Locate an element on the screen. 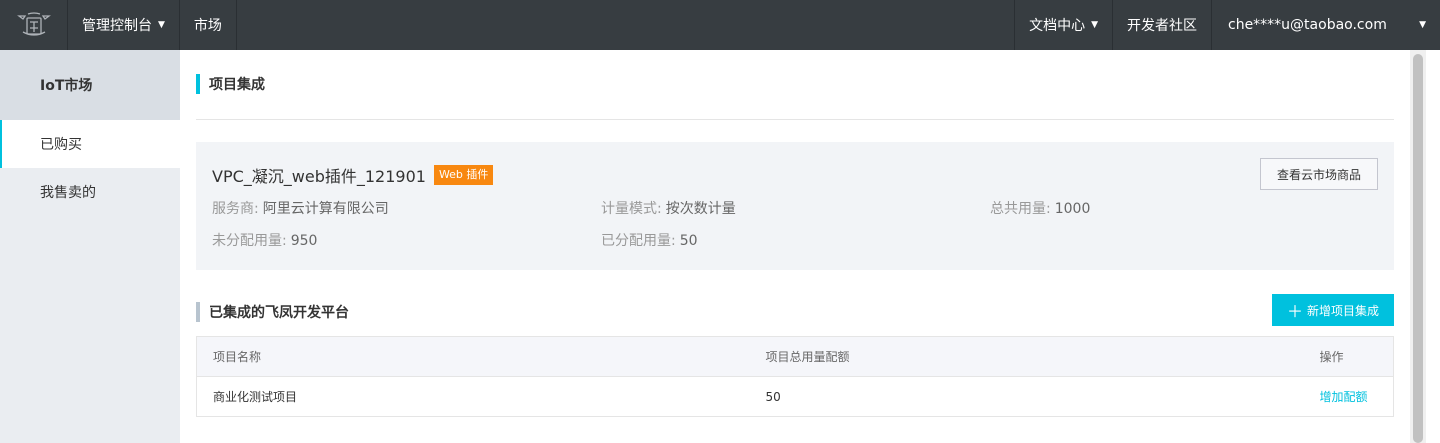 This screenshot has height=443, width=1440. provider-field: 服务商: 阿里云计算有限公司 is located at coordinates (300, 208).